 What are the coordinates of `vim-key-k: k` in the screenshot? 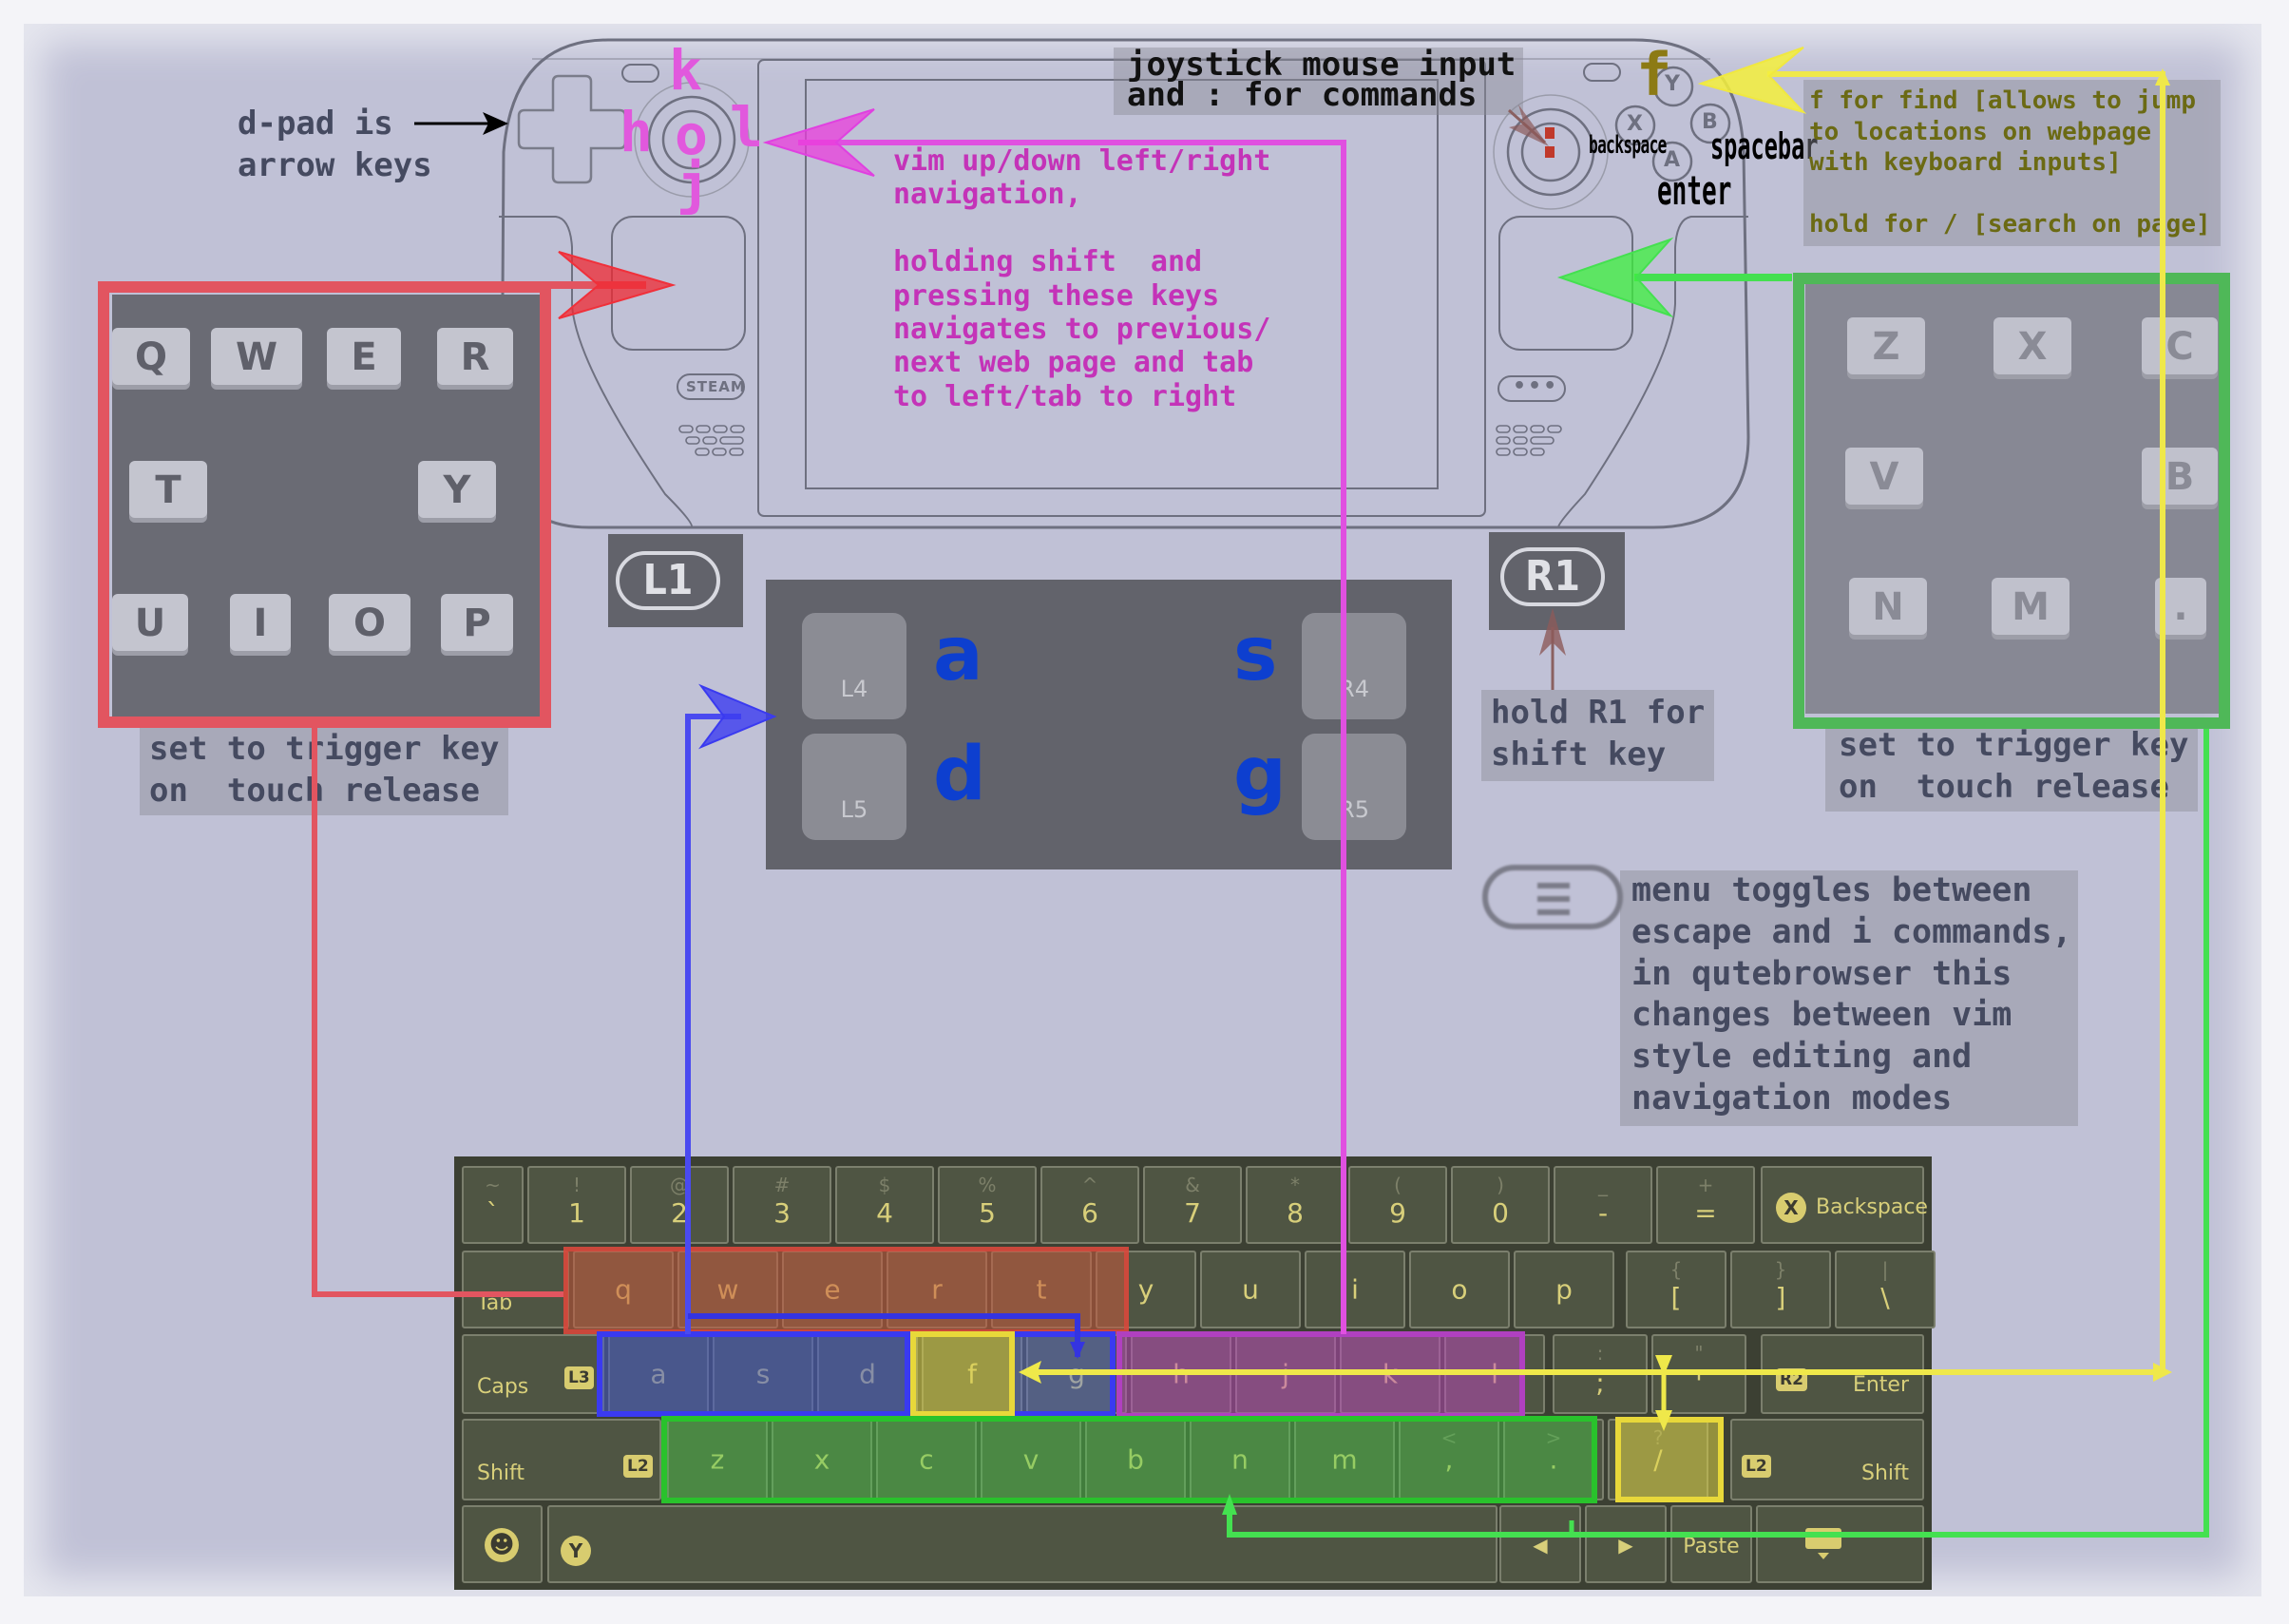 It's located at (685, 70).